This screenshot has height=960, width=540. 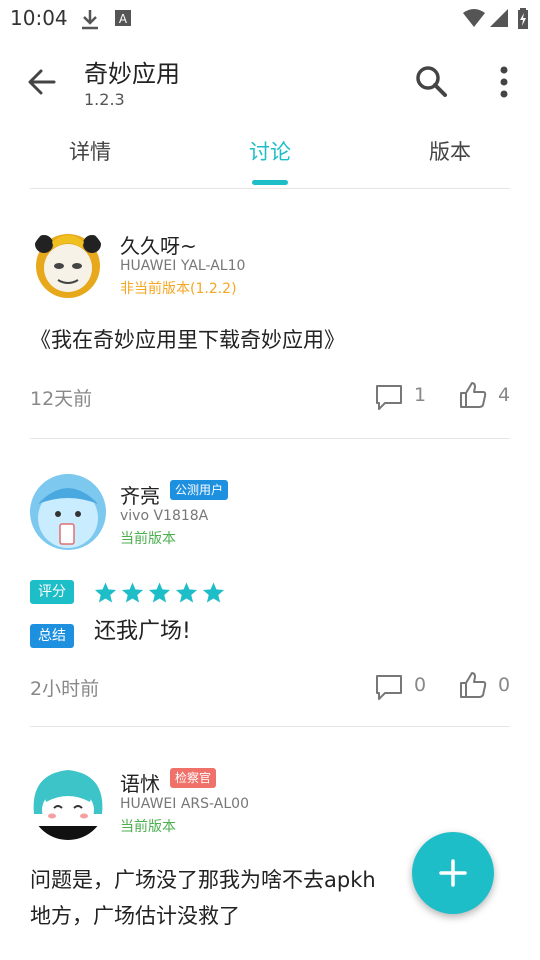 I want to click on version-note: 非当前版本(1.2.2), so click(x=178, y=289).